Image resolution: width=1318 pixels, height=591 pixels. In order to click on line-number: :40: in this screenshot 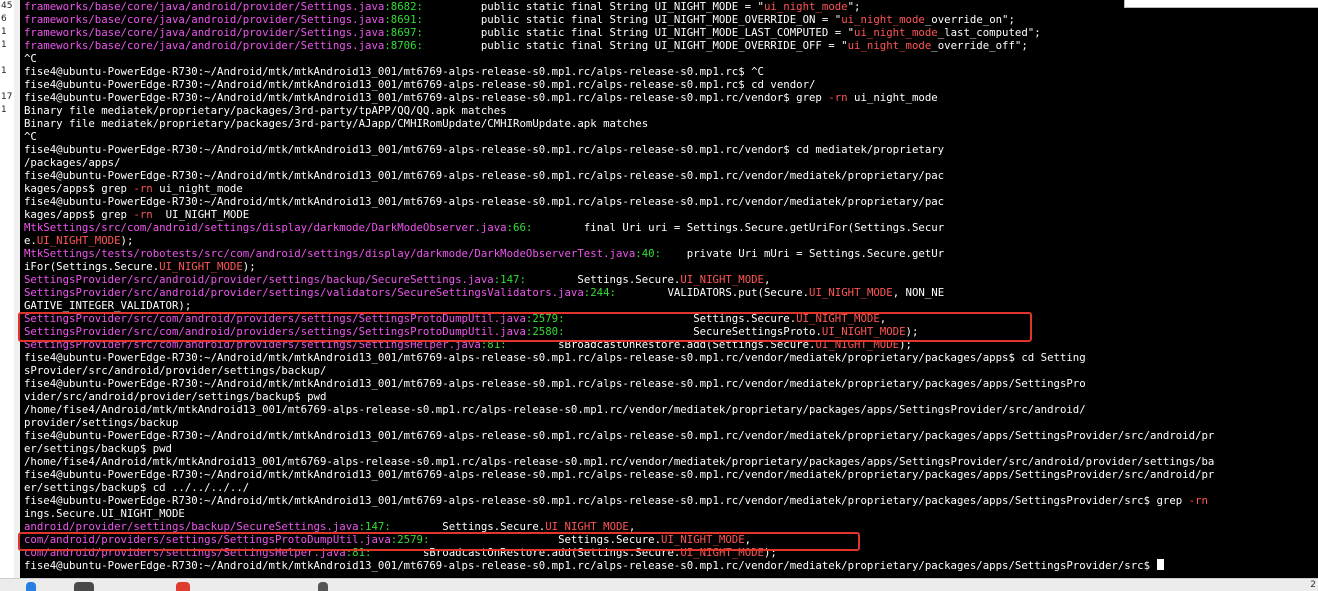, I will do `click(648, 253)`.